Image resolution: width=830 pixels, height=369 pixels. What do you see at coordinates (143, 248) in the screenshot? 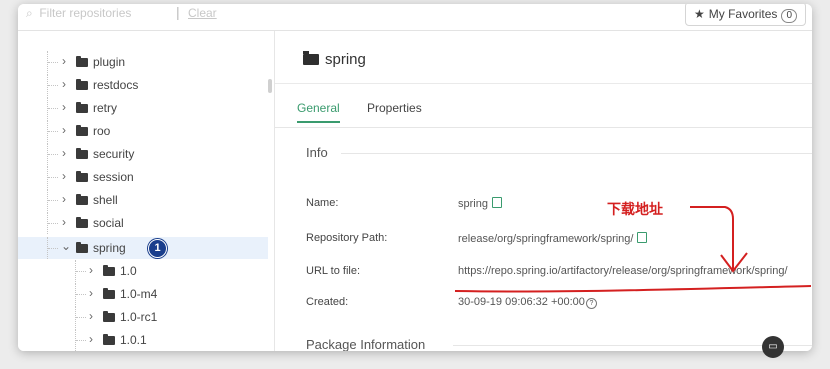
I see `tree-item-spring: ⌄ spring 1` at bounding box center [143, 248].